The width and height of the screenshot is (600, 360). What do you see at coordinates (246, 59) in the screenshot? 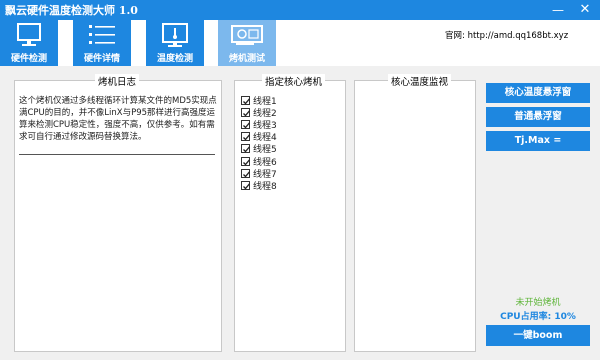
I see `tab-label: 烤机测试` at bounding box center [246, 59].